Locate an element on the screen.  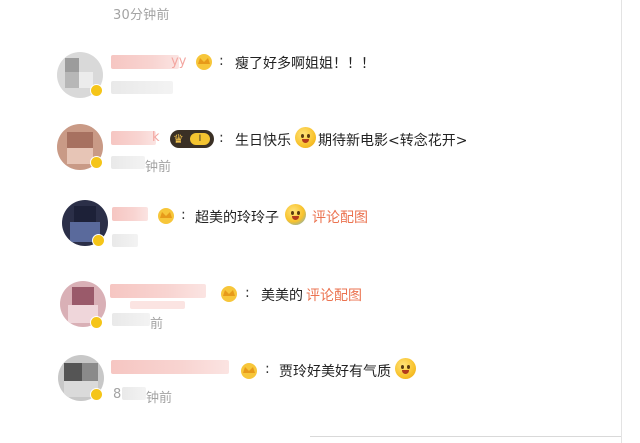
comment-timestamp: 30分钟前 is located at coordinates (141, 15).